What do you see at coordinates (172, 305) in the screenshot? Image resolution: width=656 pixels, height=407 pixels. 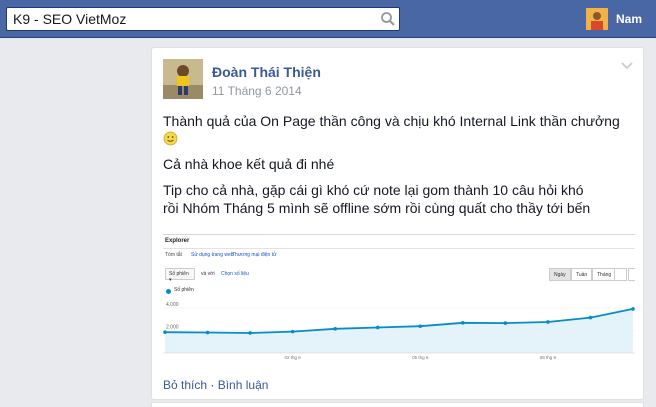 I see `y-tick-label: 4.000` at bounding box center [172, 305].